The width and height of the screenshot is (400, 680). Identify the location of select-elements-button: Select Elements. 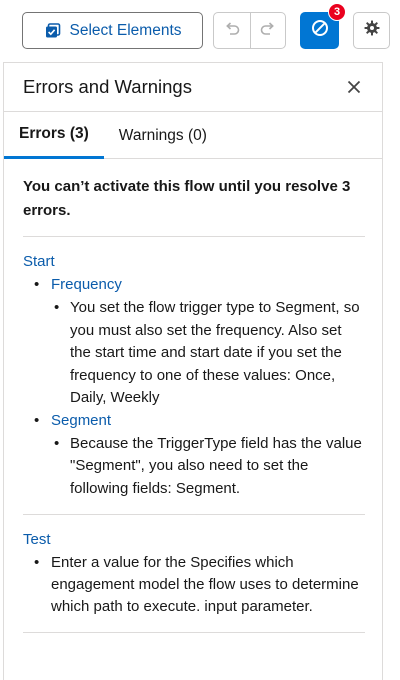
(112, 30).